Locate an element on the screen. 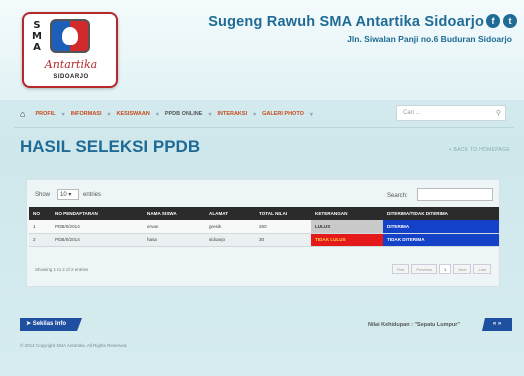 The width and height of the screenshot is (524, 376). show-label: Show is located at coordinates (43, 195).